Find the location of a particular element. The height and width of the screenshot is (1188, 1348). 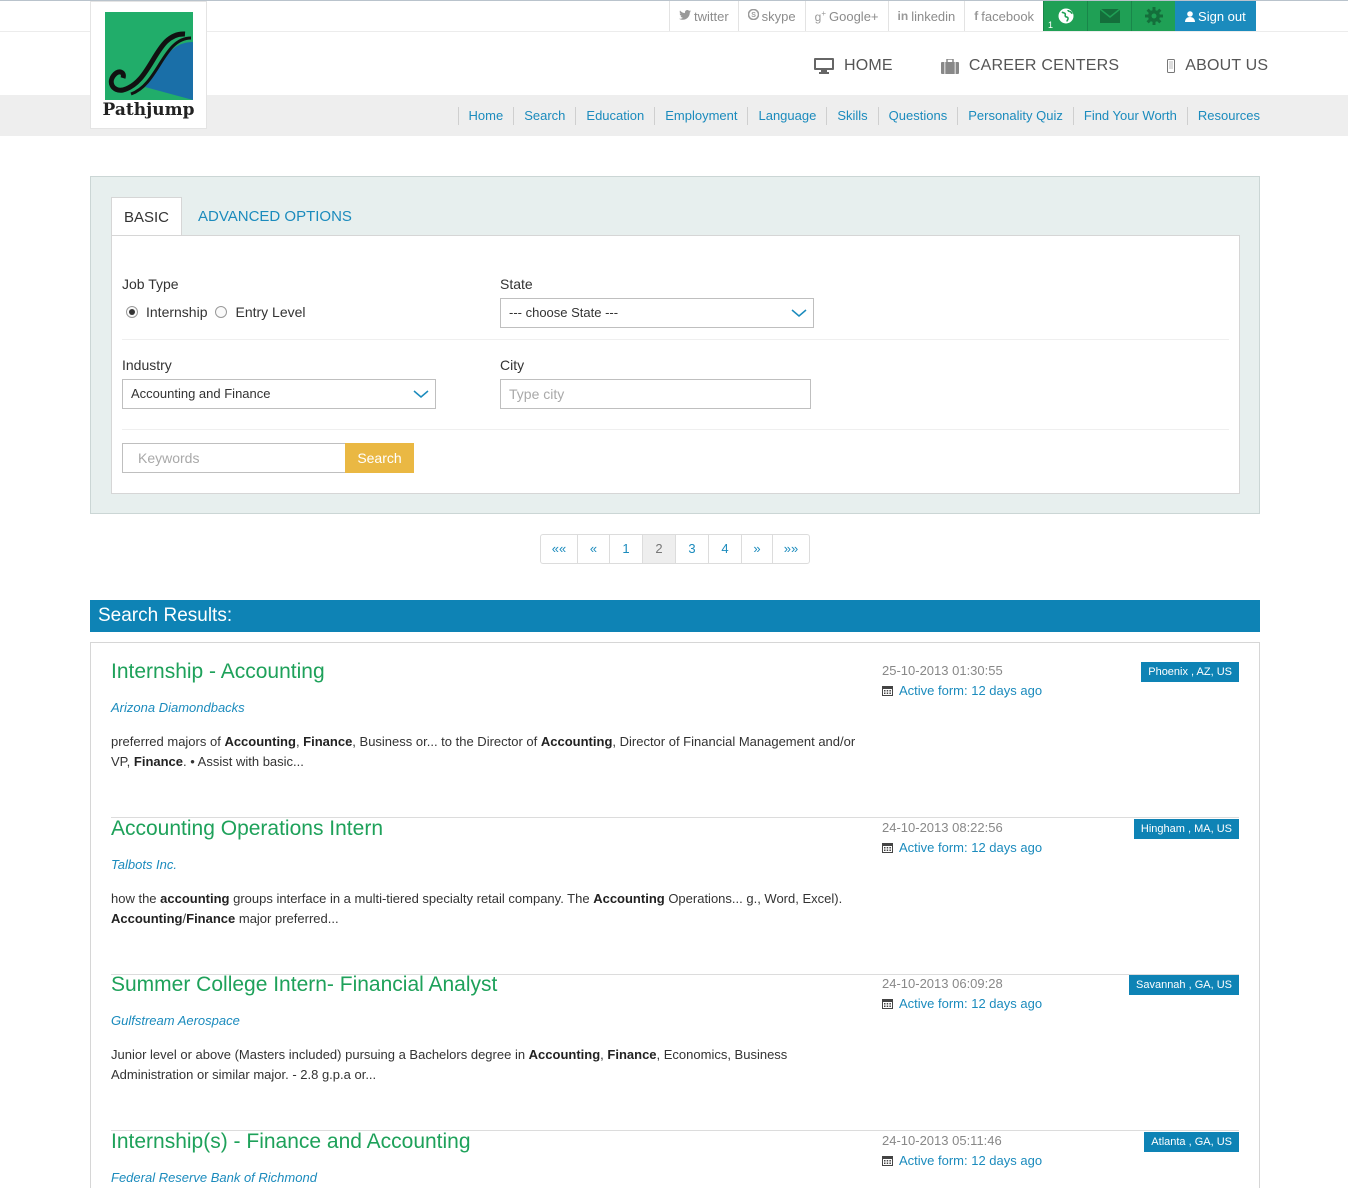

pagination: «« « 1 2 3 4 » »» is located at coordinates (675, 549).